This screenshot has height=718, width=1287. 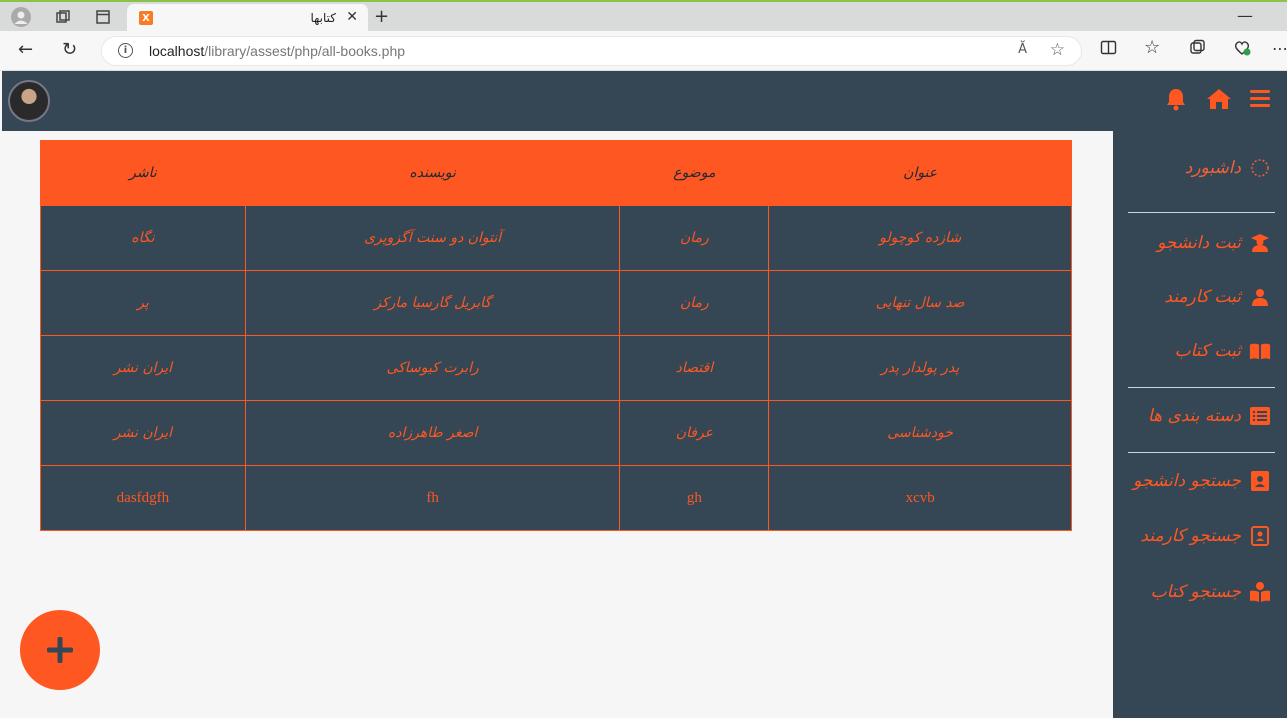 What do you see at coordinates (643, 16) in the screenshot?
I see `browser-tab-bar: X کتابها ✕ + —` at bounding box center [643, 16].